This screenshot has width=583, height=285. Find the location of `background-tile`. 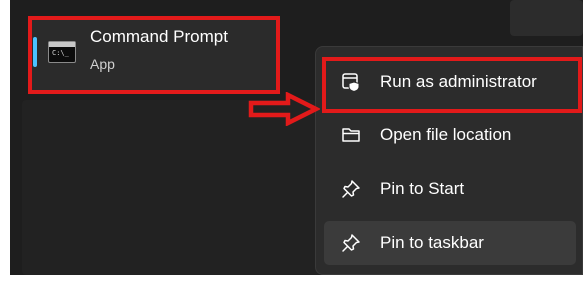

background-tile is located at coordinates (546, 18).